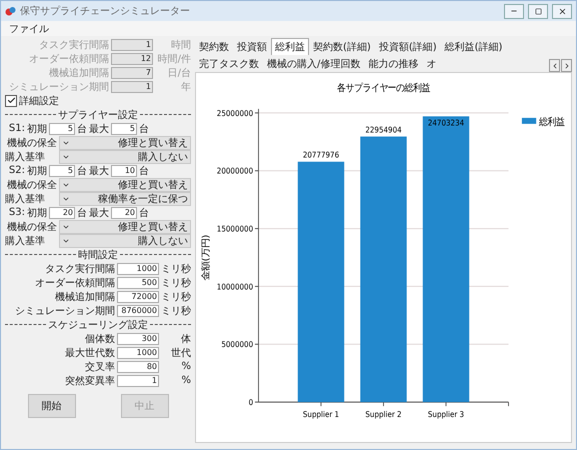 This screenshot has width=577, height=450. I want to click on unit-label: 年, so click(185, 87).